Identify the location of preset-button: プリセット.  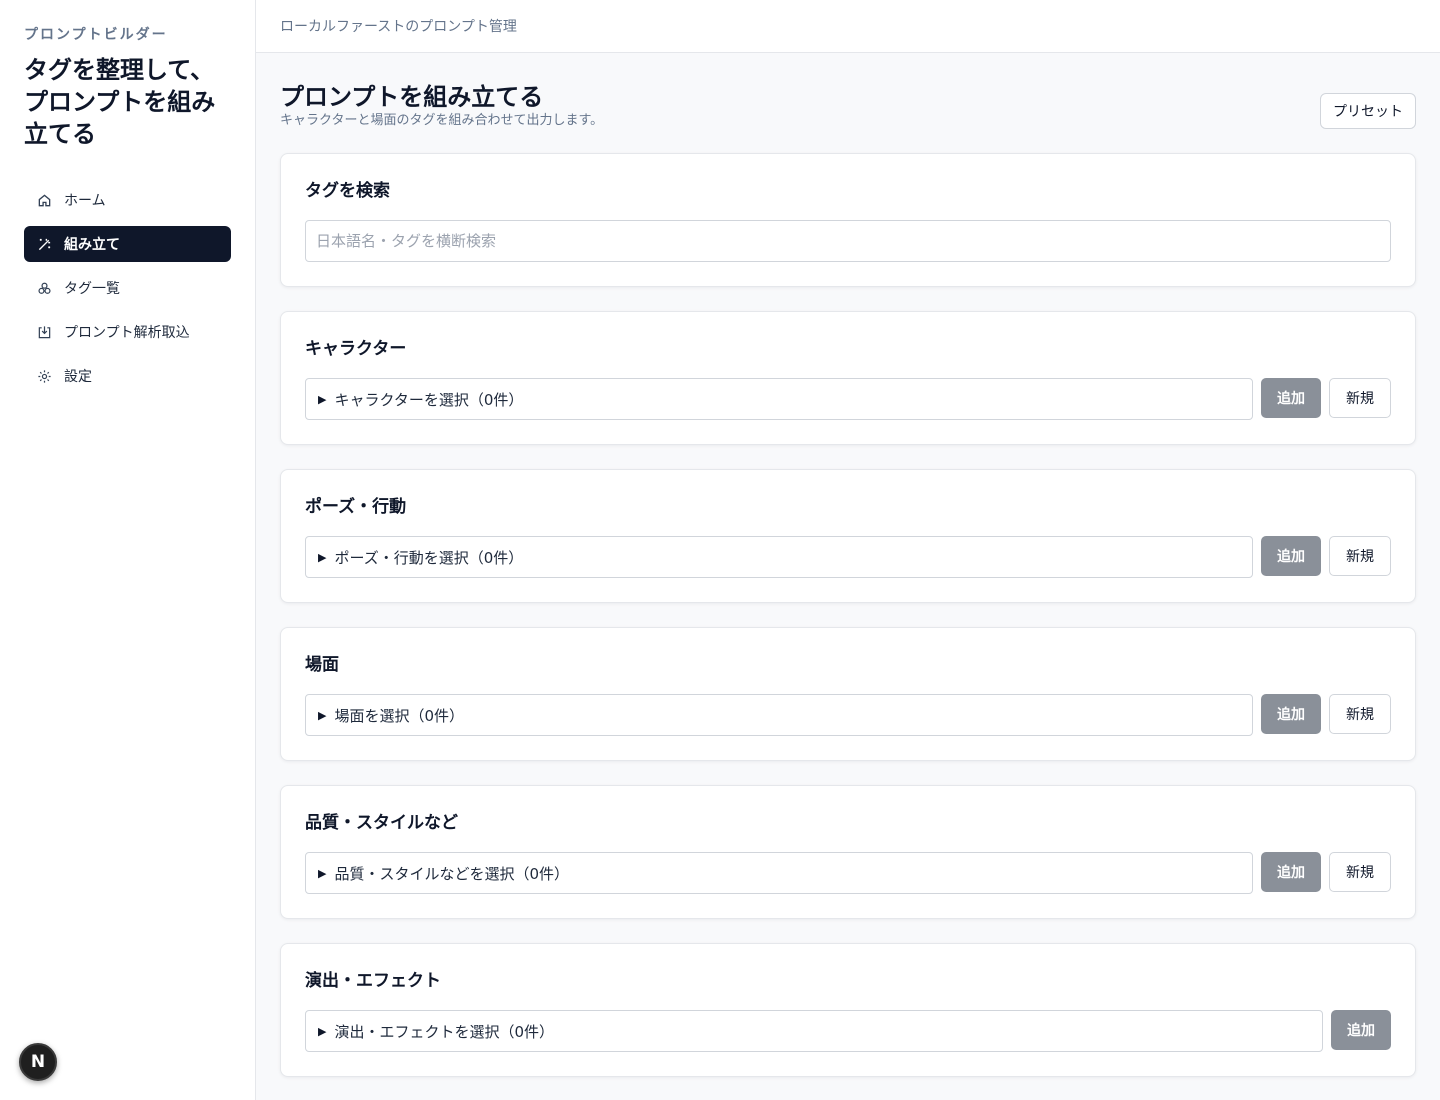
(1368, 111).